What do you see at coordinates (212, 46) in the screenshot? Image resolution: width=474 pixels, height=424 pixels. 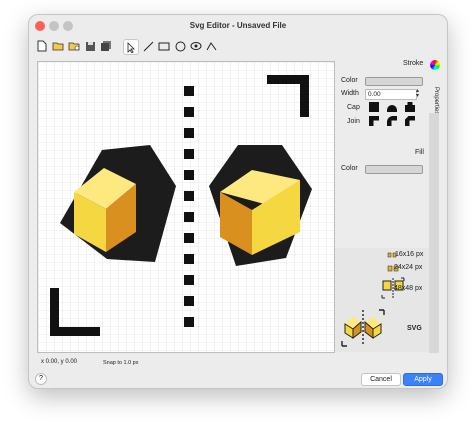 I see `path-tool-icon` at bounding box center [212, 46].